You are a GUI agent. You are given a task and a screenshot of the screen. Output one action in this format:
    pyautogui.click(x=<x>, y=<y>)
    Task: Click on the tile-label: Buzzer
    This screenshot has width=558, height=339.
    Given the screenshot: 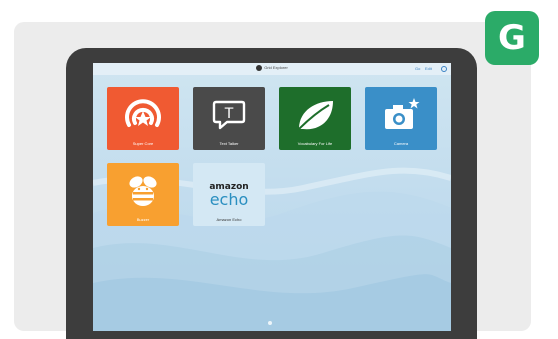 What is the action you would take?
    pyautogui.click(x=143, y=219)
    